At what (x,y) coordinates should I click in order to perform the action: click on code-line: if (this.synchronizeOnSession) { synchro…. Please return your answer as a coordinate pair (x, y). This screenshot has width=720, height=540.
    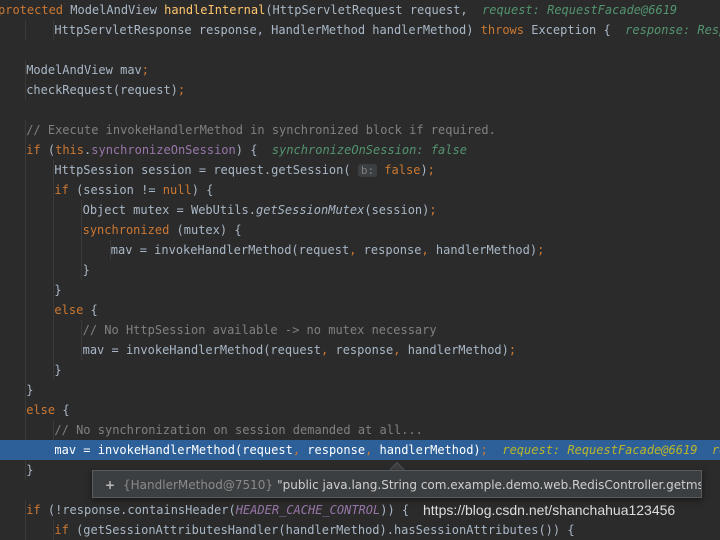
    Looking at the image, I should click on (360, 150).